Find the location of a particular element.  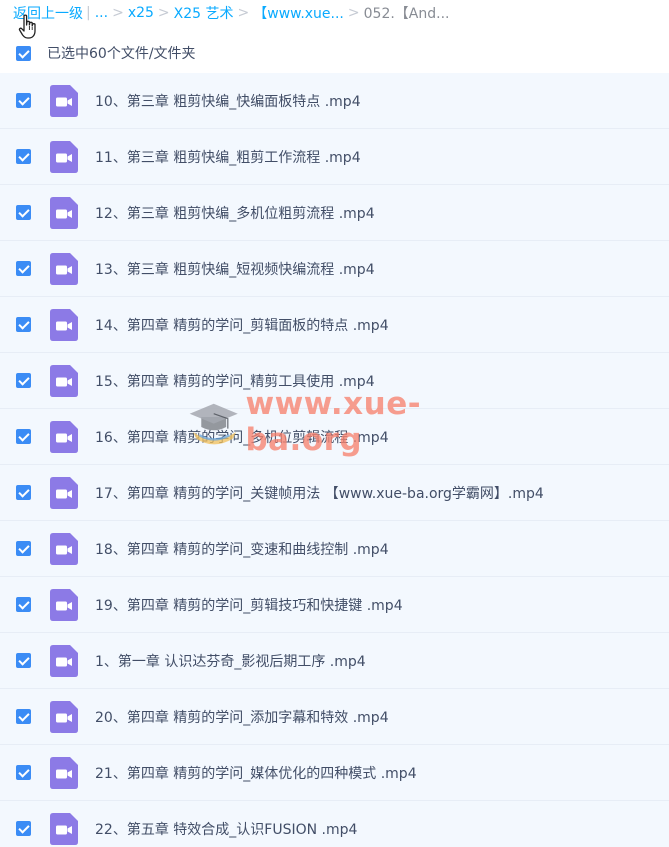

file-name: 10、第三章 粗剪快编_快编面板特点 .mp4 is located at coordinates (228, 101).